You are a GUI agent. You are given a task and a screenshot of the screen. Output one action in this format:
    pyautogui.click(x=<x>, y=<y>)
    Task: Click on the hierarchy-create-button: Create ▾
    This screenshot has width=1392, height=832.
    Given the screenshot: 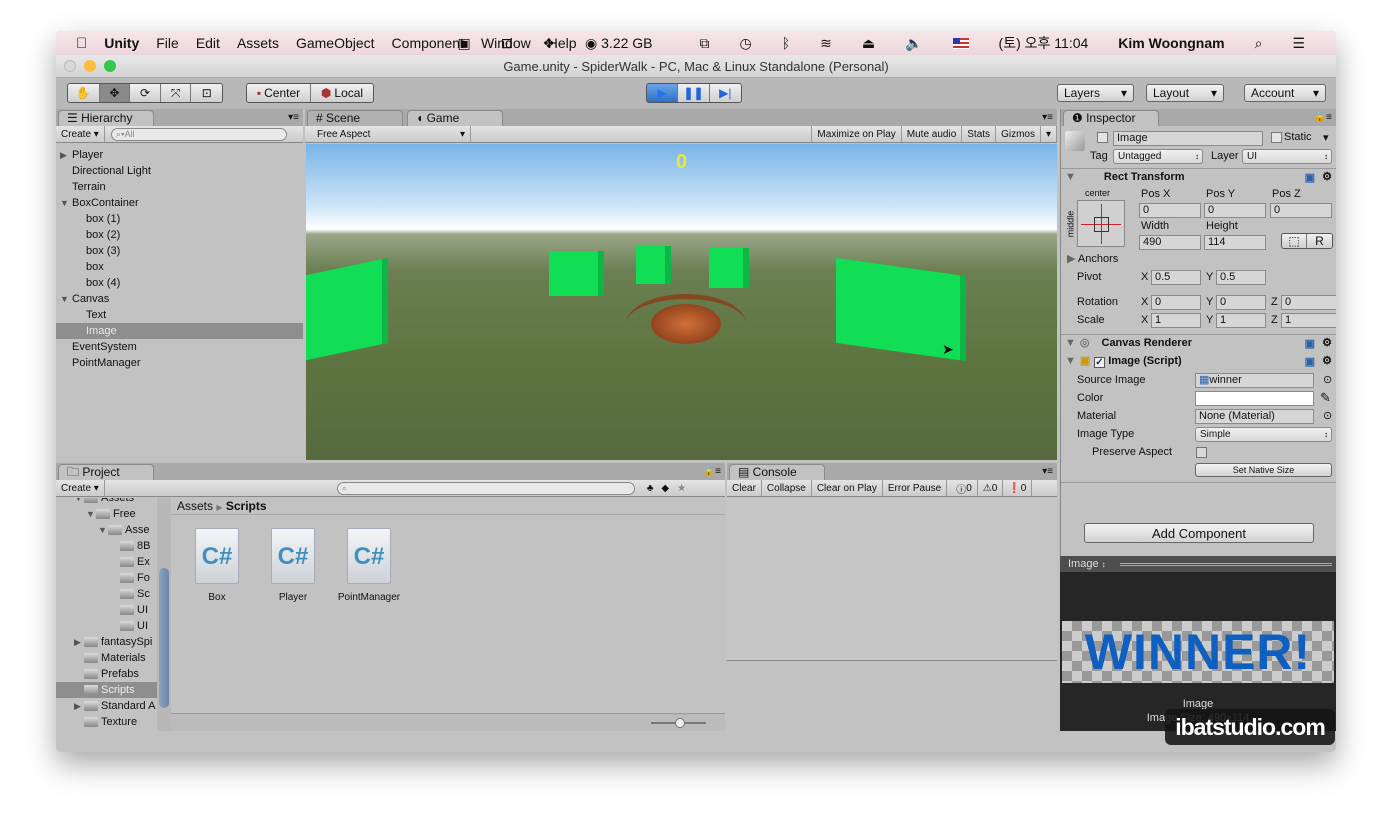 What is the action you would take?
    pyautogui.click(x=80, y=134)
    